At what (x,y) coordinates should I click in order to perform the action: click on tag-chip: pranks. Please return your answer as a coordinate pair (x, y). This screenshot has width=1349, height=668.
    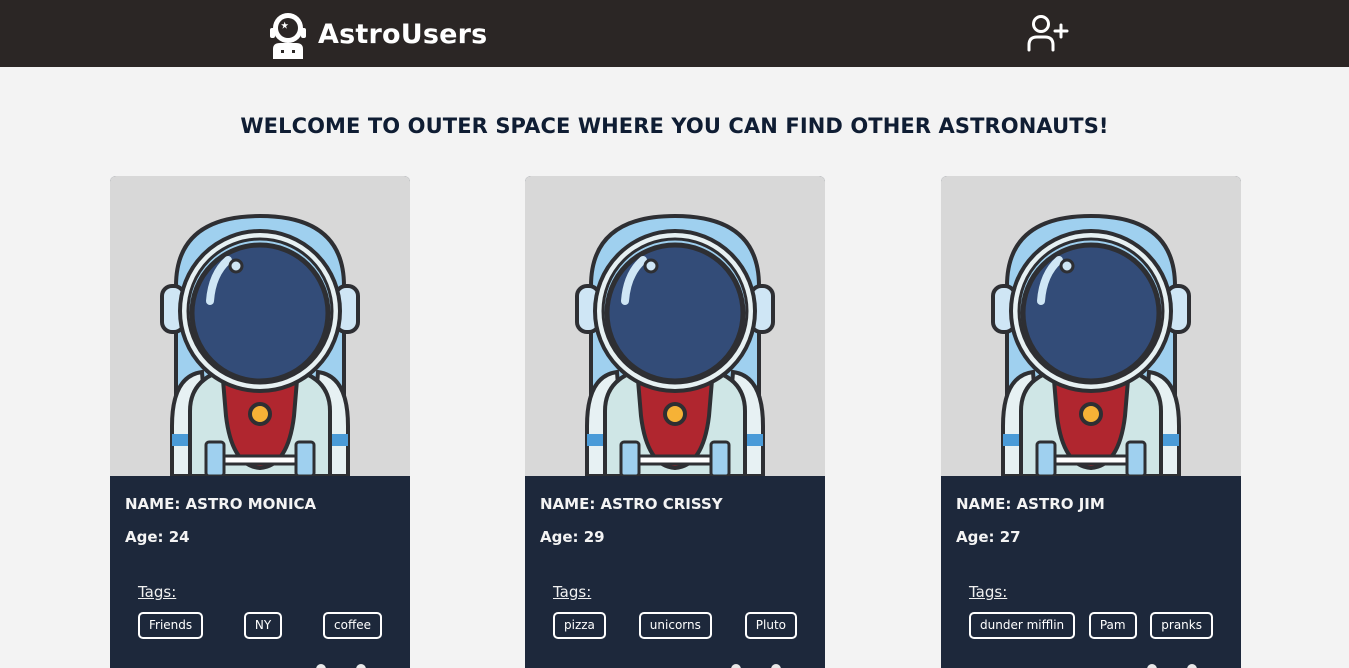
    Looking at the image, I should click on (1181, 625).